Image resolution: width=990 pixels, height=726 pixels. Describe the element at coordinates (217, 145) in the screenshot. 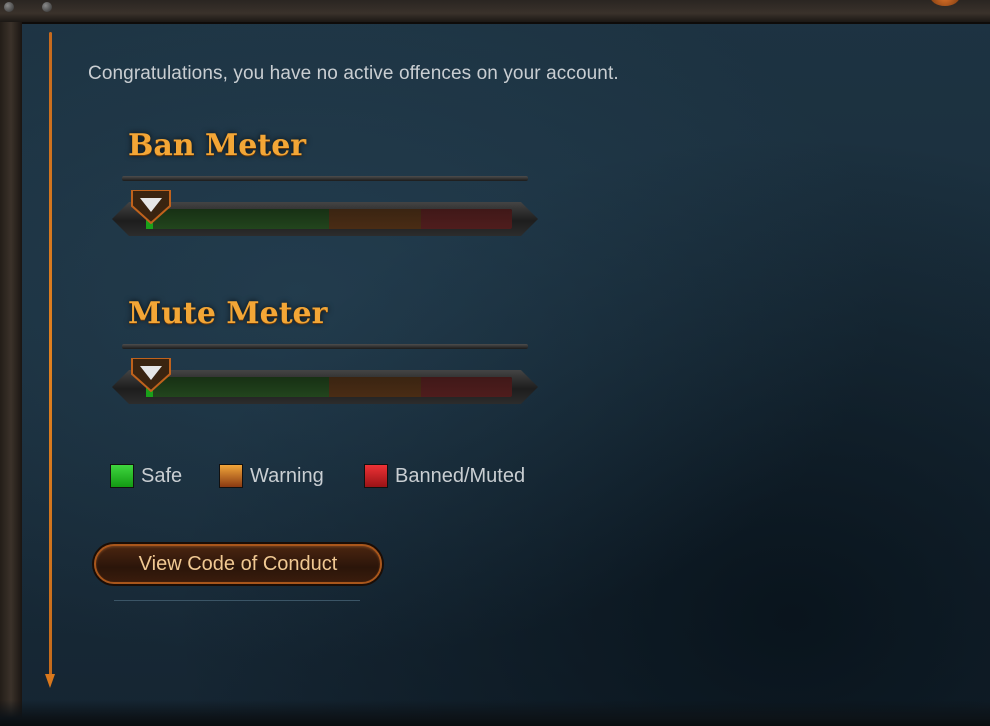

I see `ban-meter-title: Ban Meter` at that location.